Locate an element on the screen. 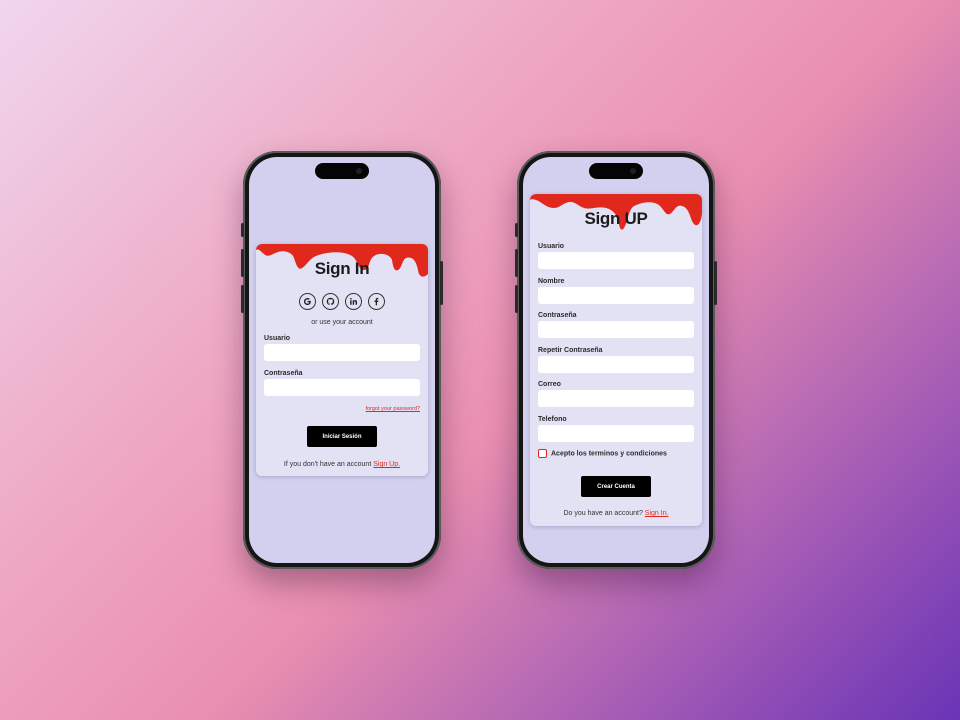 This screenshot has height=720, width=960. forgot-password-link: forgot your password? is located at coordinates (393, 409).